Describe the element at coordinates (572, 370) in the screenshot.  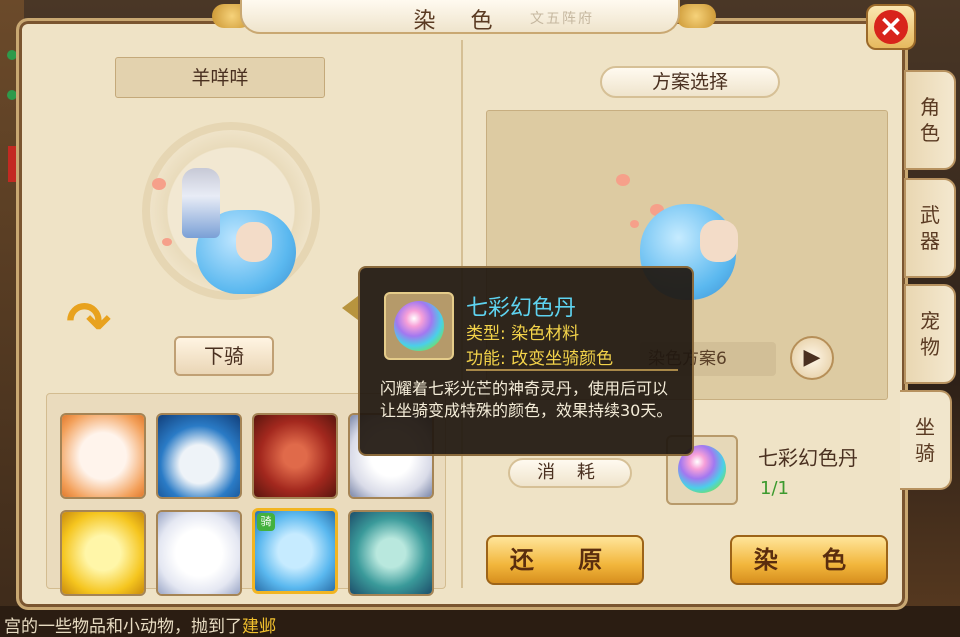
I see `tooltip-divider` at that location.